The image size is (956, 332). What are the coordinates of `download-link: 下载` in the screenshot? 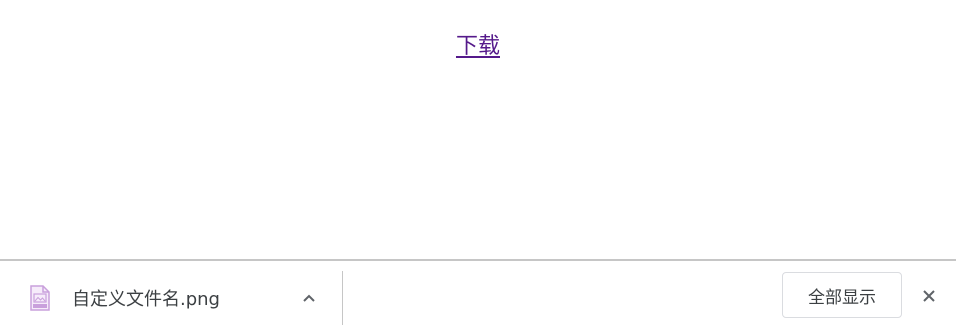 It's located at (478, 46).